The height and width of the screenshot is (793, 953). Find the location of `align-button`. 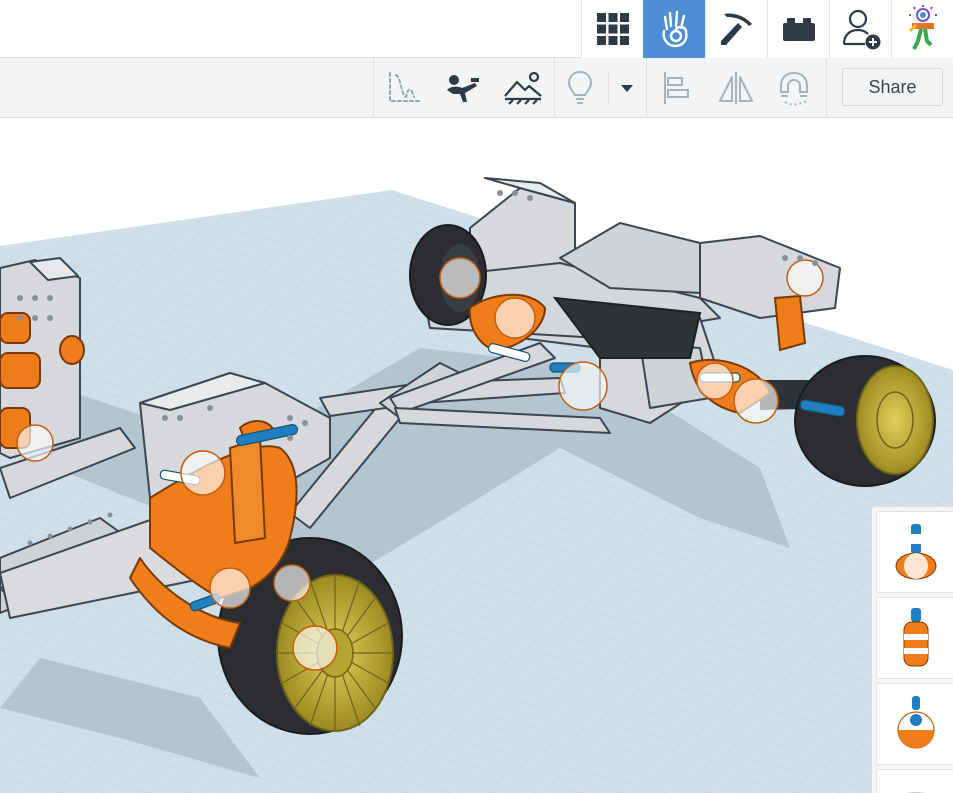

align-button is located at coordinates (677, 87).